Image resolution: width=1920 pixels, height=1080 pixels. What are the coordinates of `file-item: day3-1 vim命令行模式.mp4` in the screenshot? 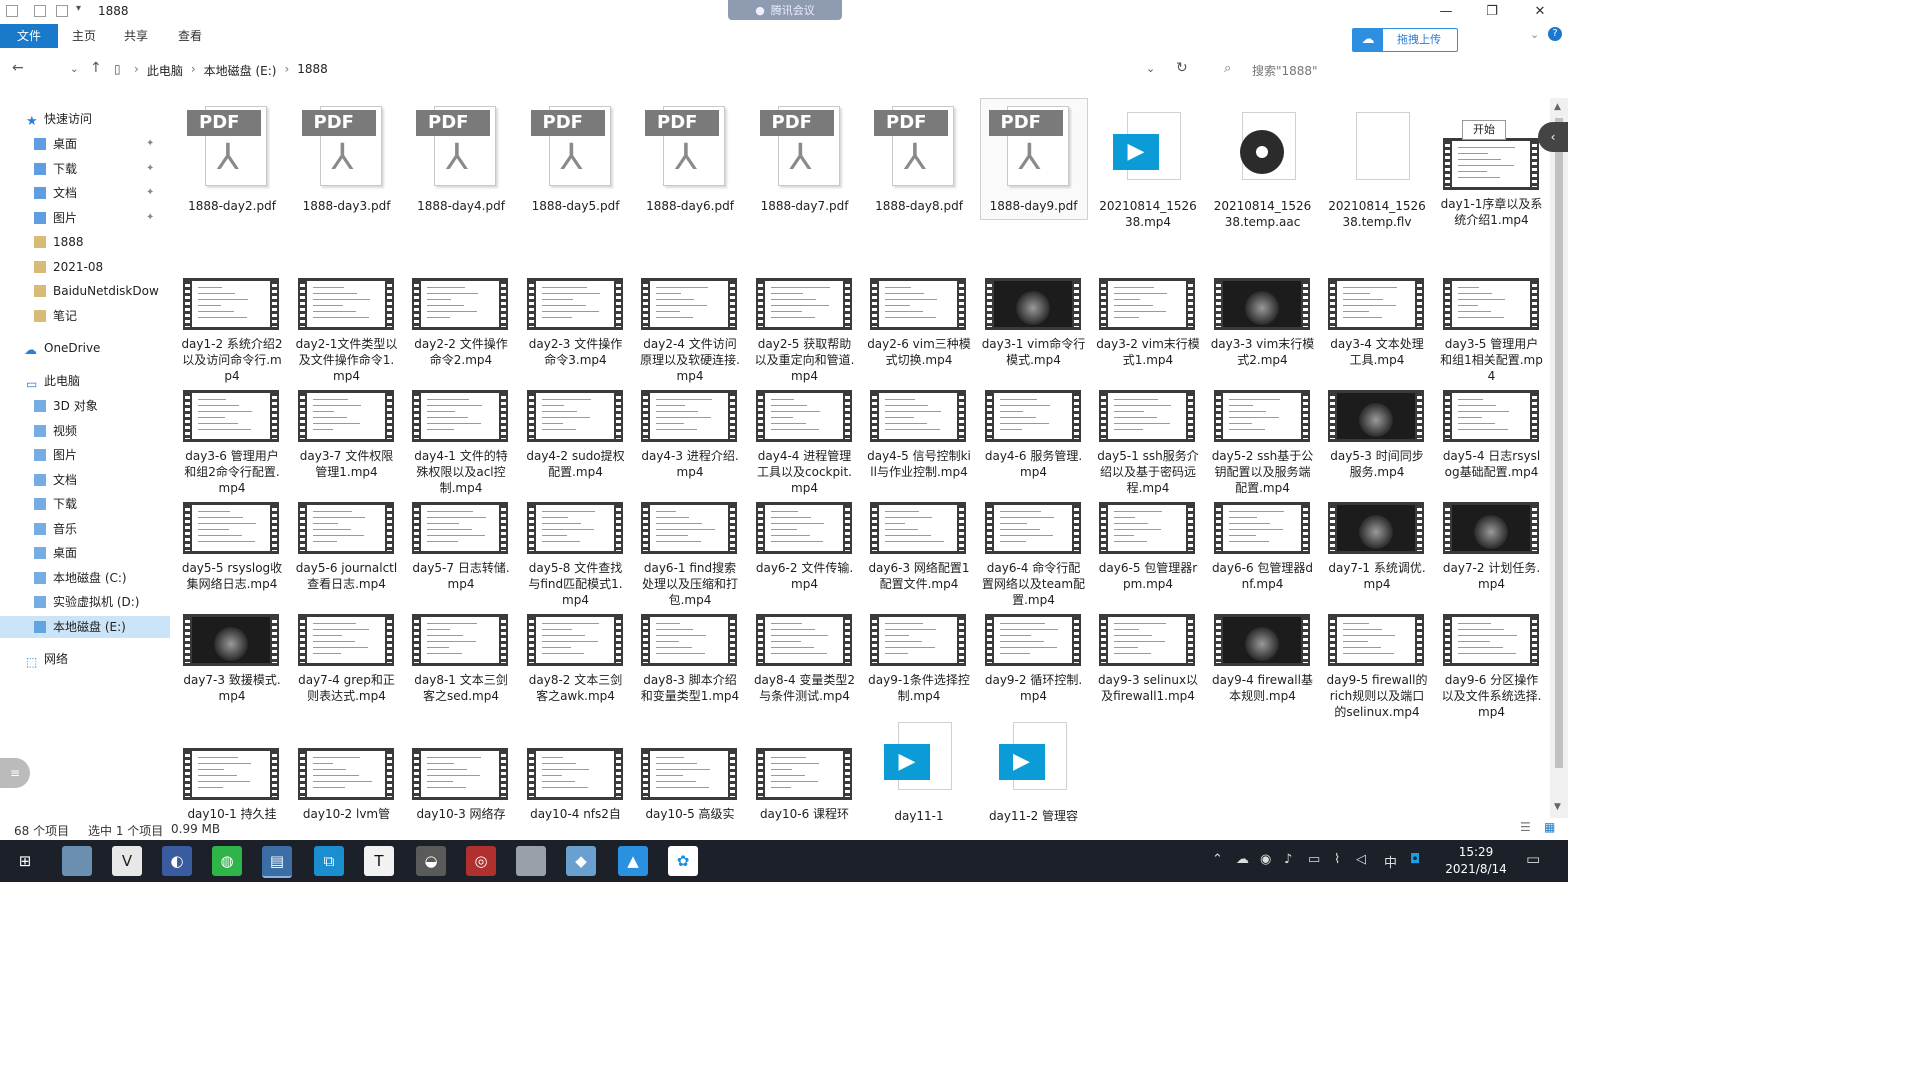 It's located at (1034, 302).